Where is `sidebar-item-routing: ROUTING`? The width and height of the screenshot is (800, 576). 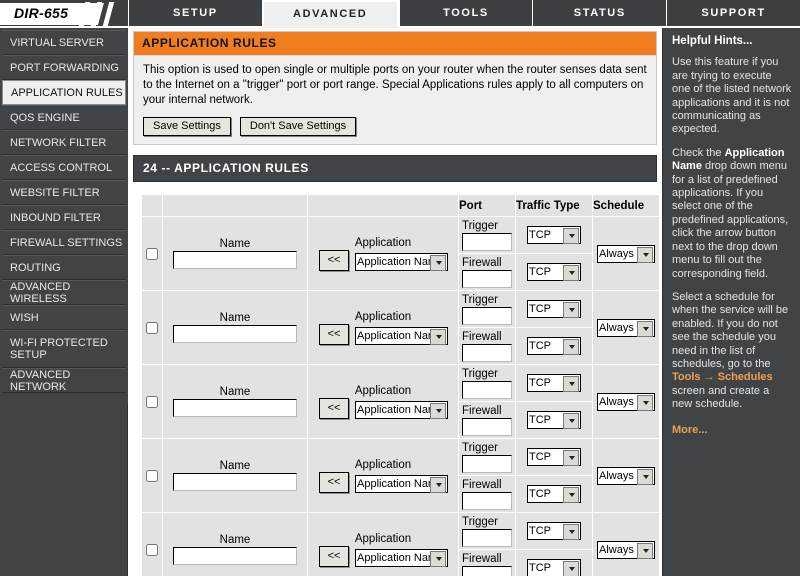
sidebar-item-routing: ROUTING is located at coordinates (64, 267).